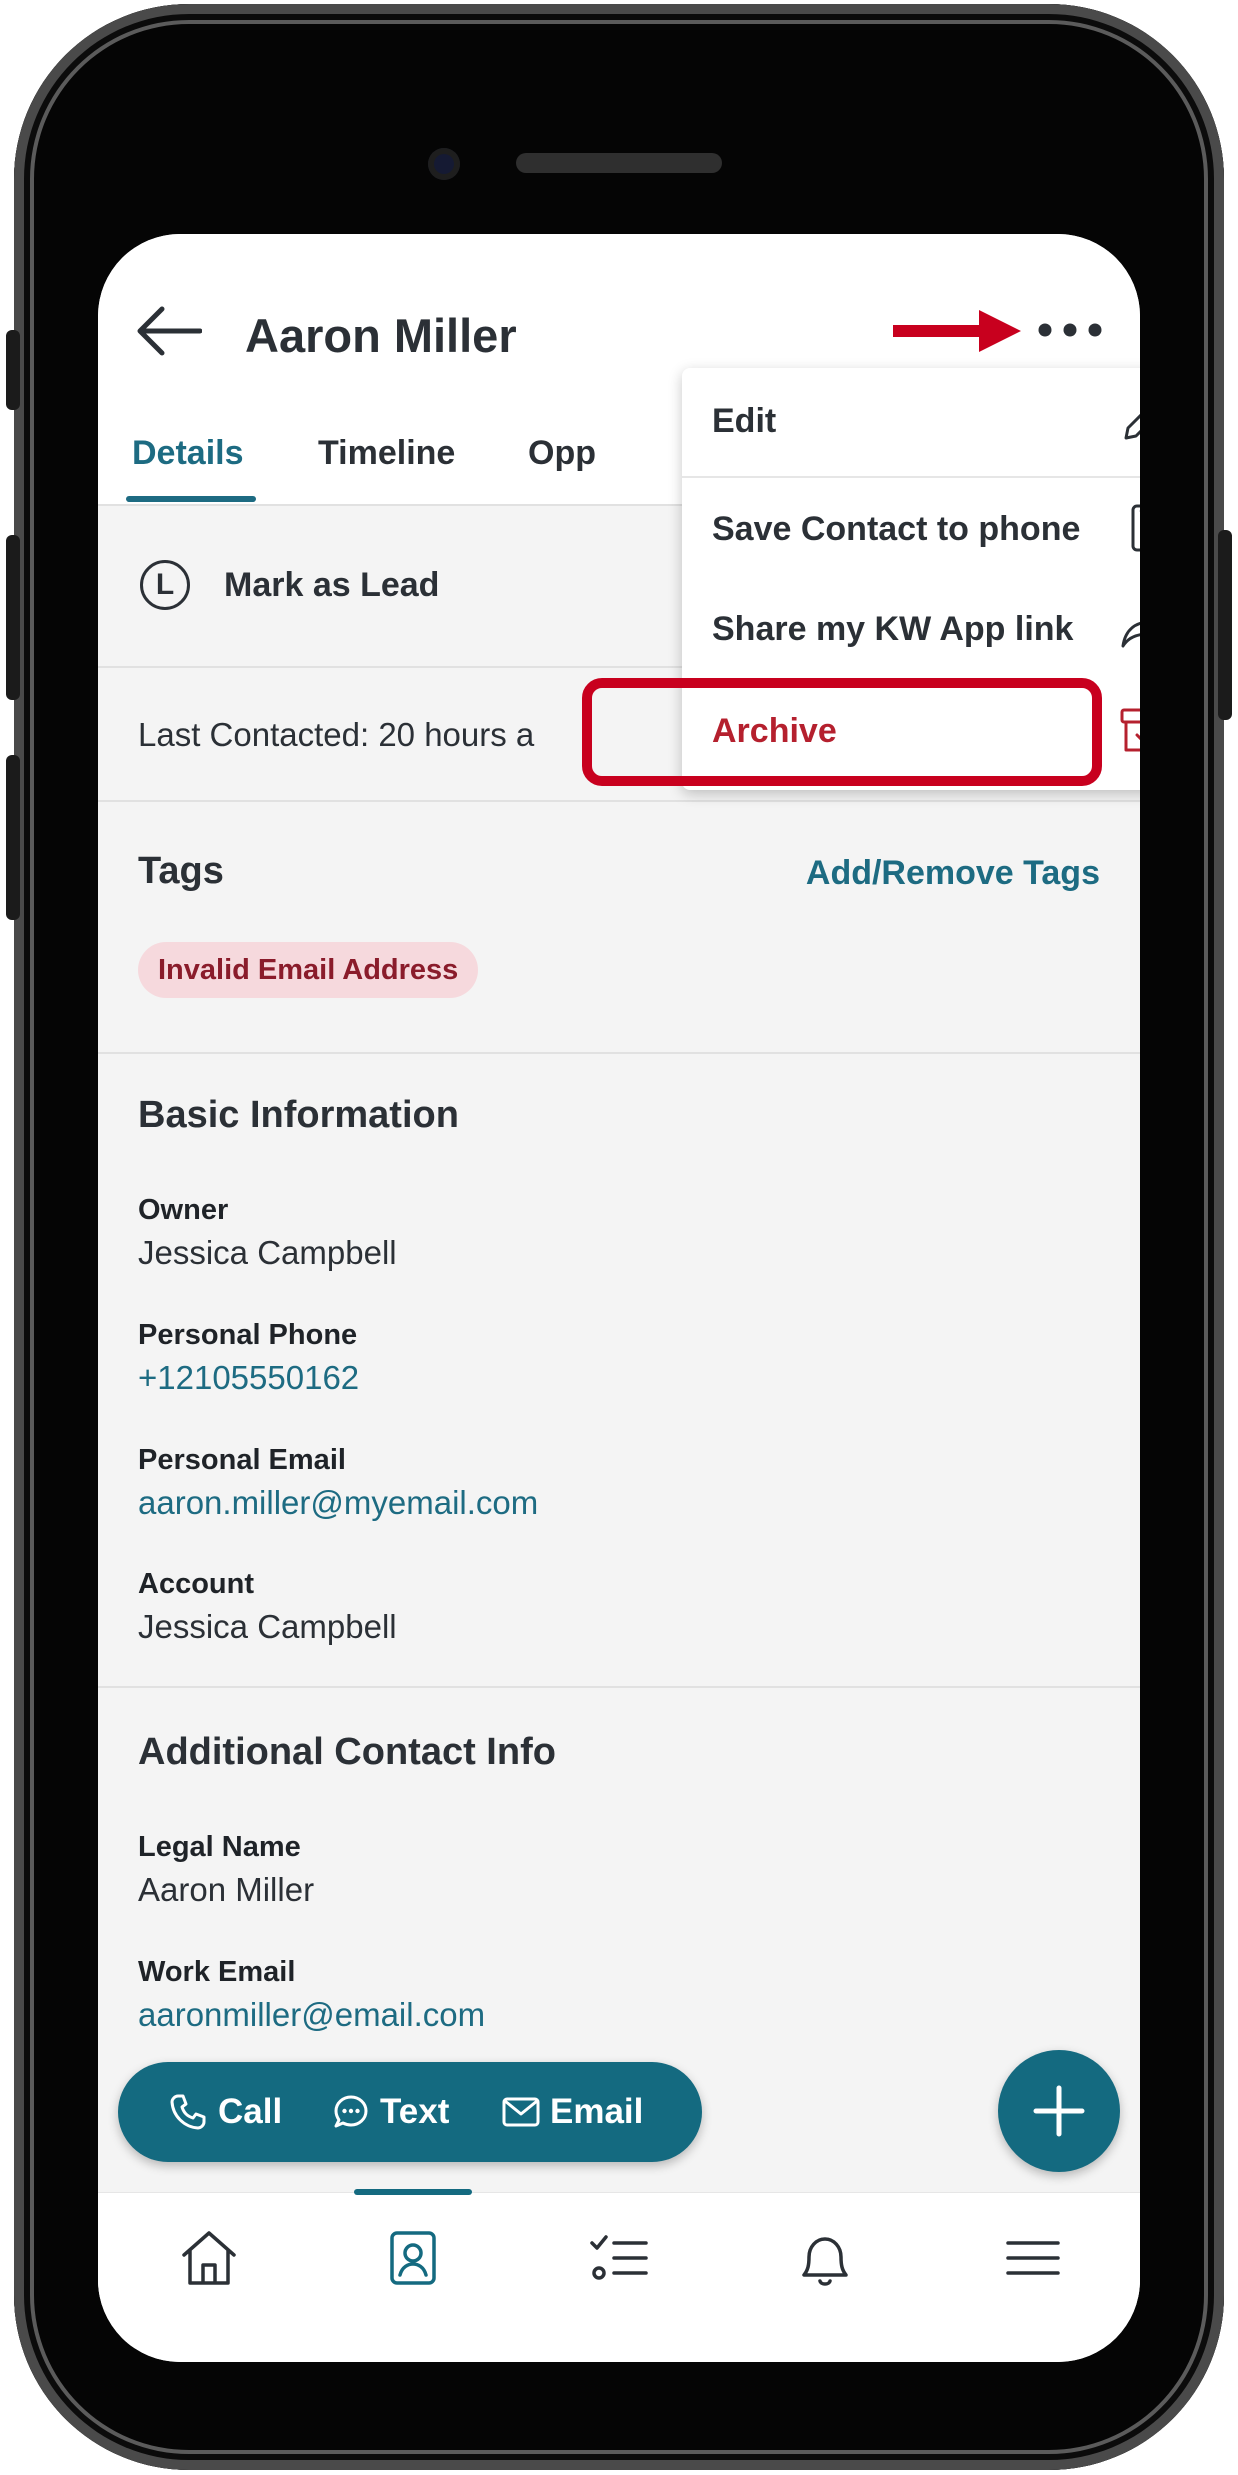  I want to click on work-email-value: aaronmiller@email.com, so click(311, 2015).